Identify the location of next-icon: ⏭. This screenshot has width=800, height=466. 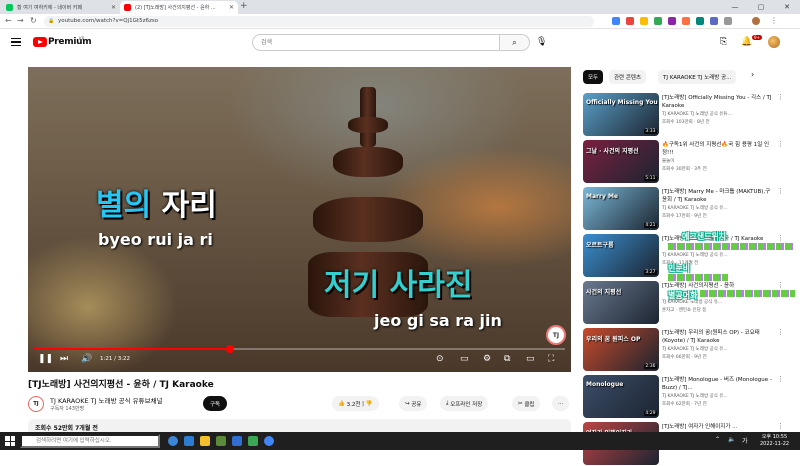
(64, 359).